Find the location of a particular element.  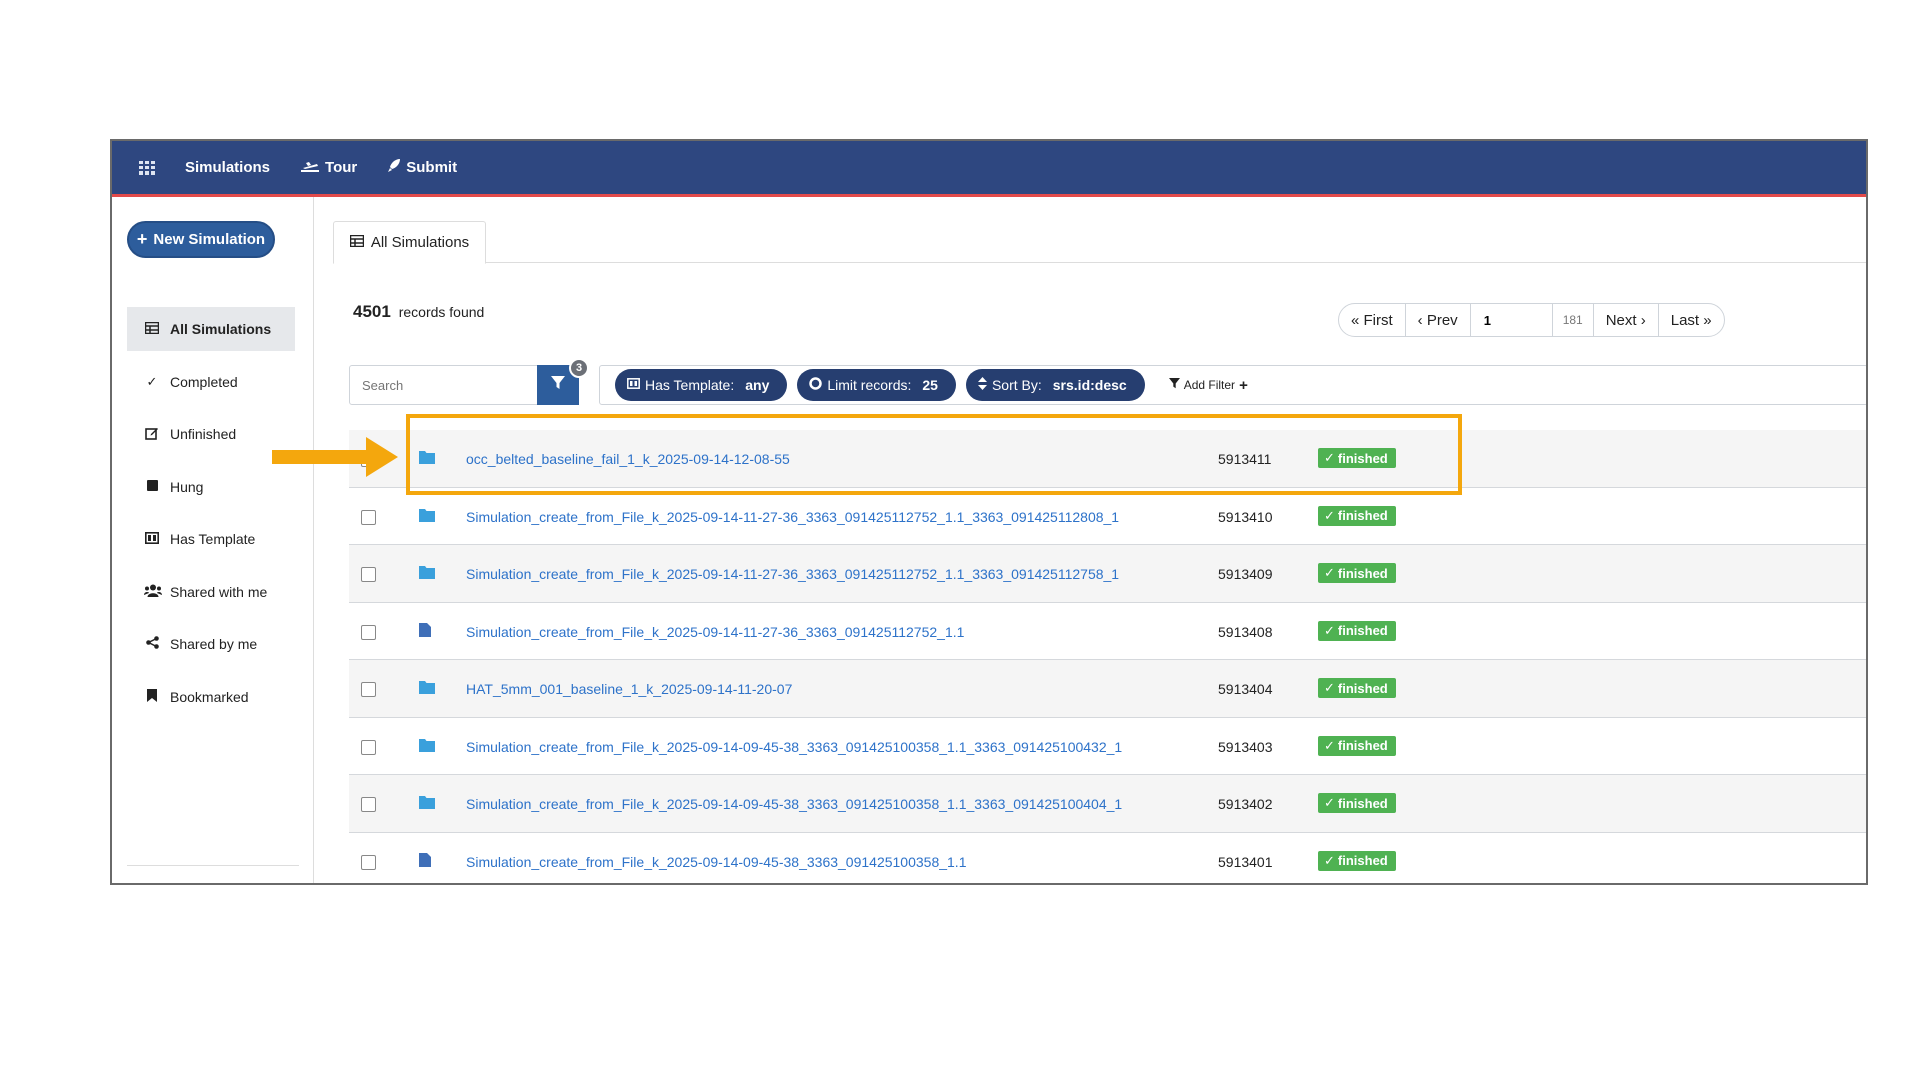

nav-label: Simulations is located at coordinates (228, 167).